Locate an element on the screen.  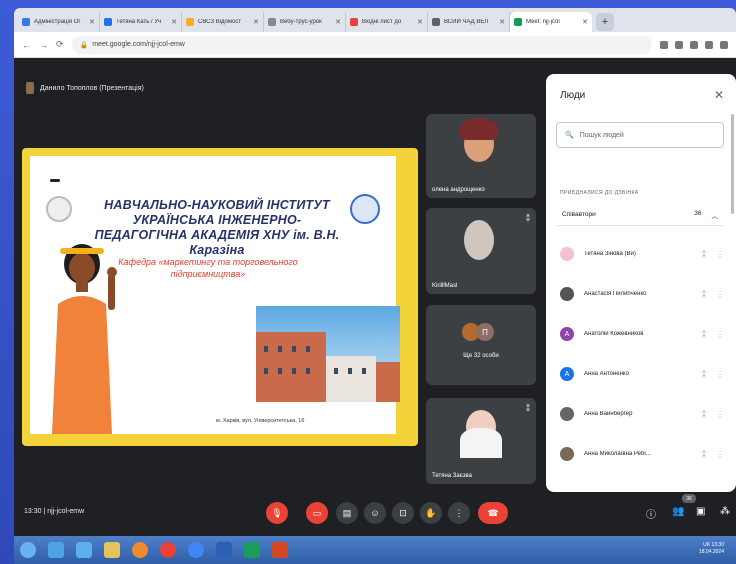
search-icon: 🔍 is located at coordinates (569, 135).